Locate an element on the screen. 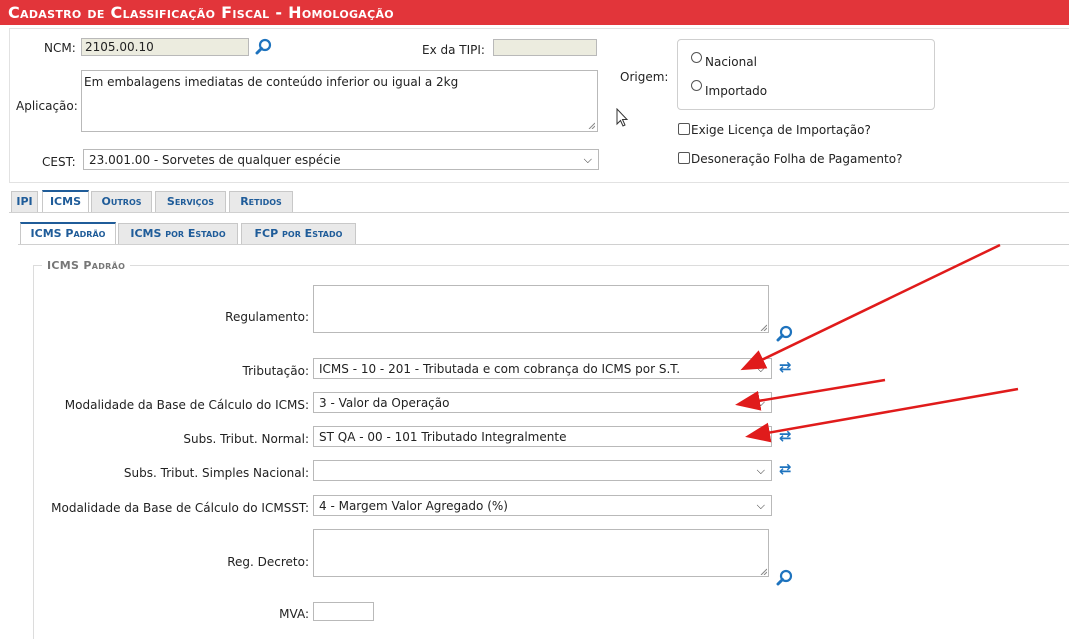 The image size is (1069, 639). subtab-fcp-por-estado: FCP por Estado is located at coordinates (298, 233).